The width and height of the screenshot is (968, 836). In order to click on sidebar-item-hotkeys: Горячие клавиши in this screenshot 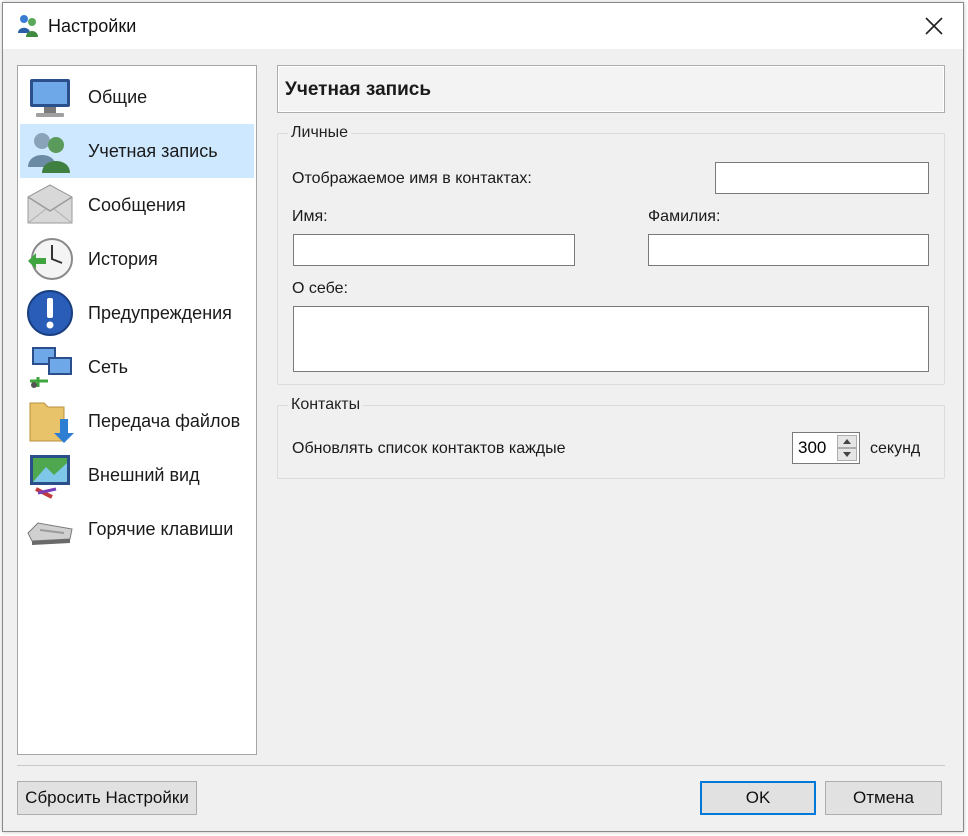, I will do `click(137, 529)`.